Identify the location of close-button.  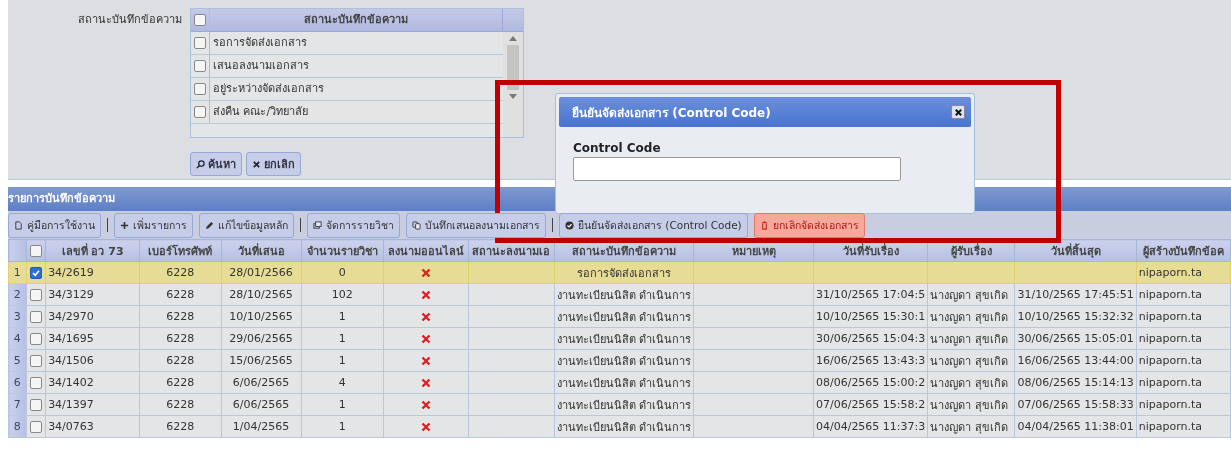
(958, 112).